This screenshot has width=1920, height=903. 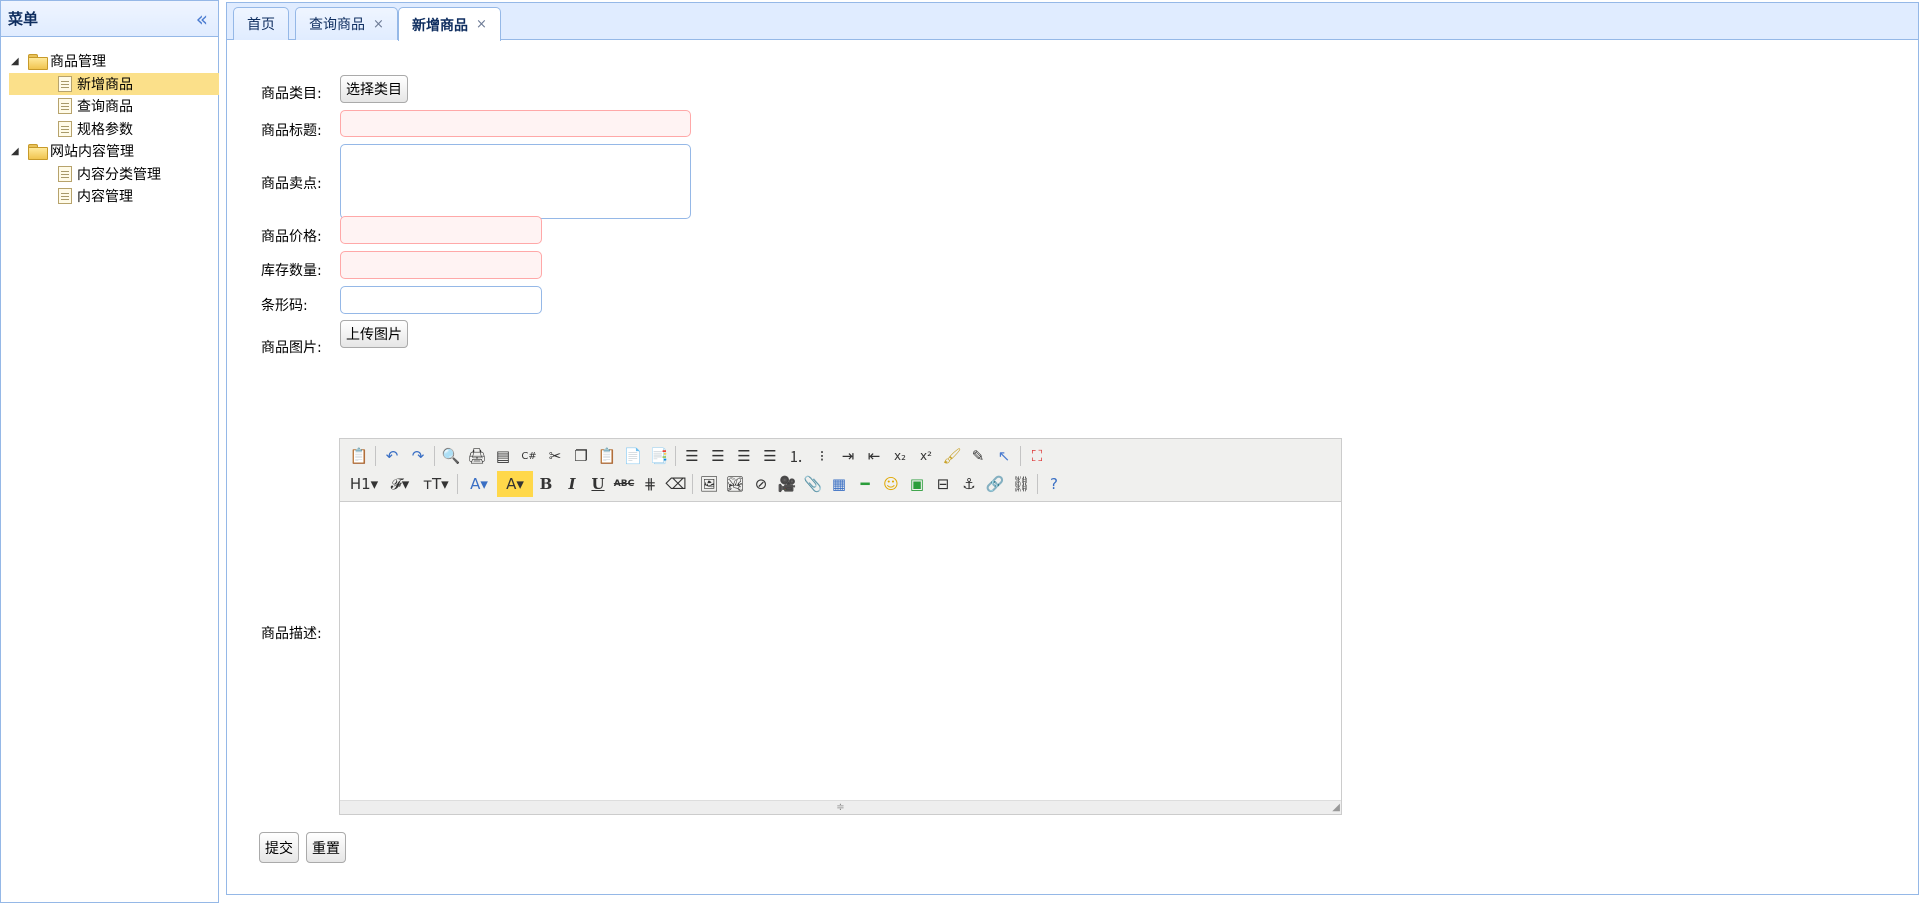 I want to click on undo-icon: ↶, so click(x=392, y=456).